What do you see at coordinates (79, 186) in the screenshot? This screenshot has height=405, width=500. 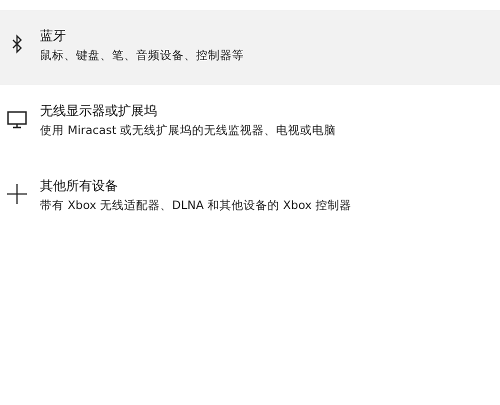 I see `option-title: 其他所有设备` at bounding box center [79, 186].